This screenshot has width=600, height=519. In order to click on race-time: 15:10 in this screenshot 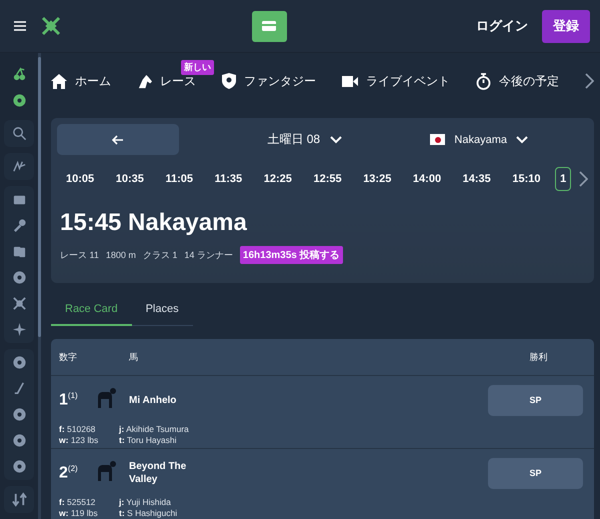, I will do `click(526, 179)`.